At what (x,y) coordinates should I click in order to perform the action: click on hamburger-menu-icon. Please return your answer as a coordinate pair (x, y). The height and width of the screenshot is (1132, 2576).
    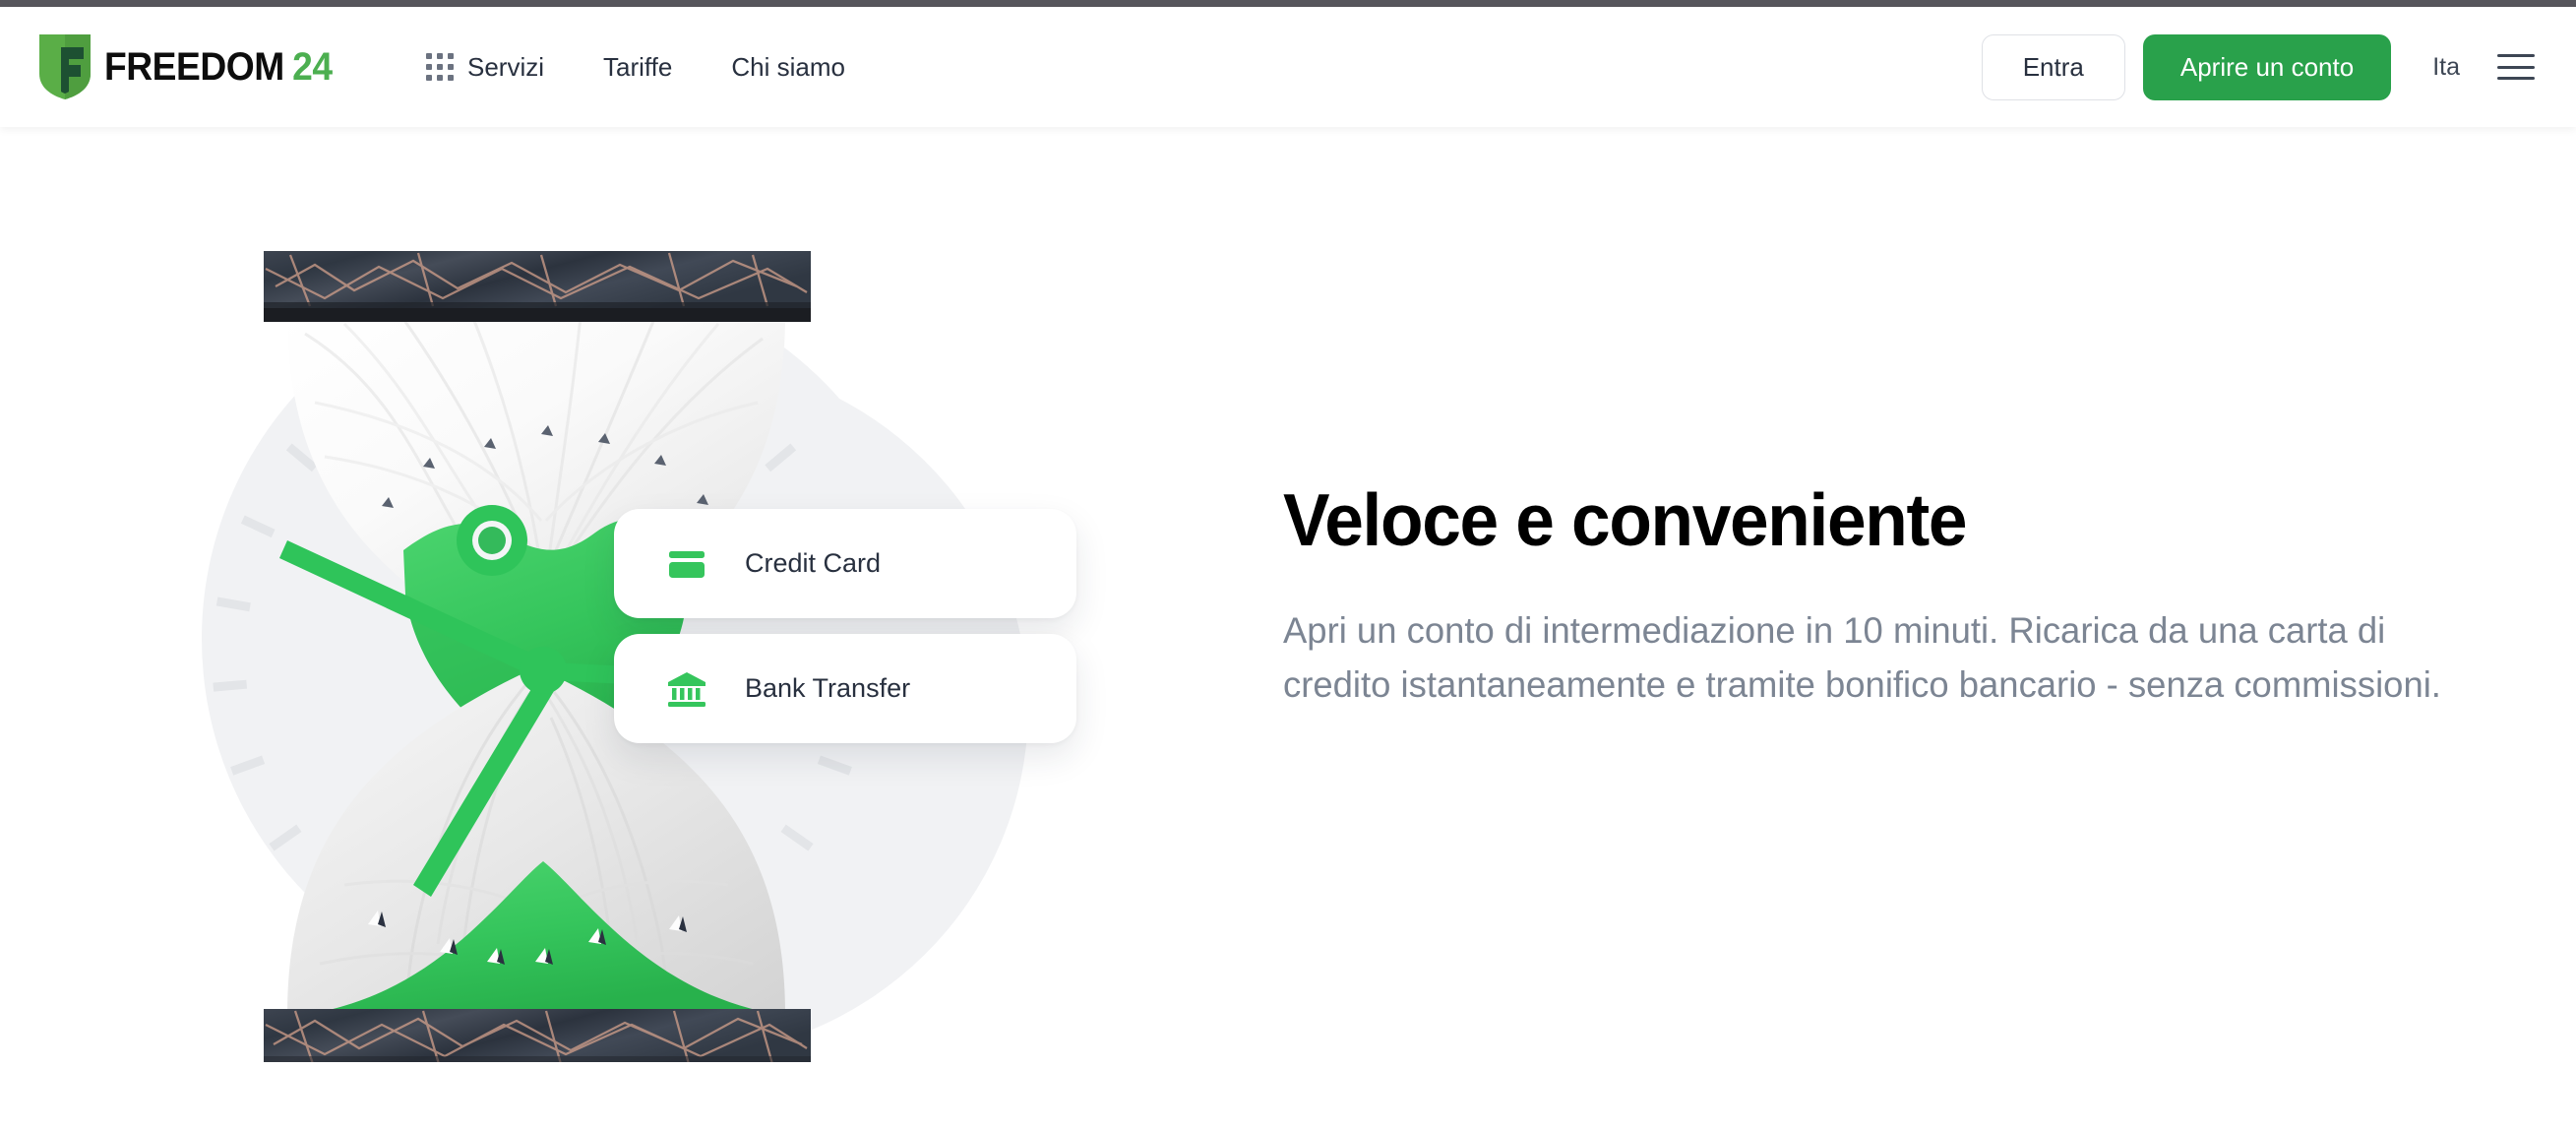
    Looking at the image, I should click on (2516, 67).